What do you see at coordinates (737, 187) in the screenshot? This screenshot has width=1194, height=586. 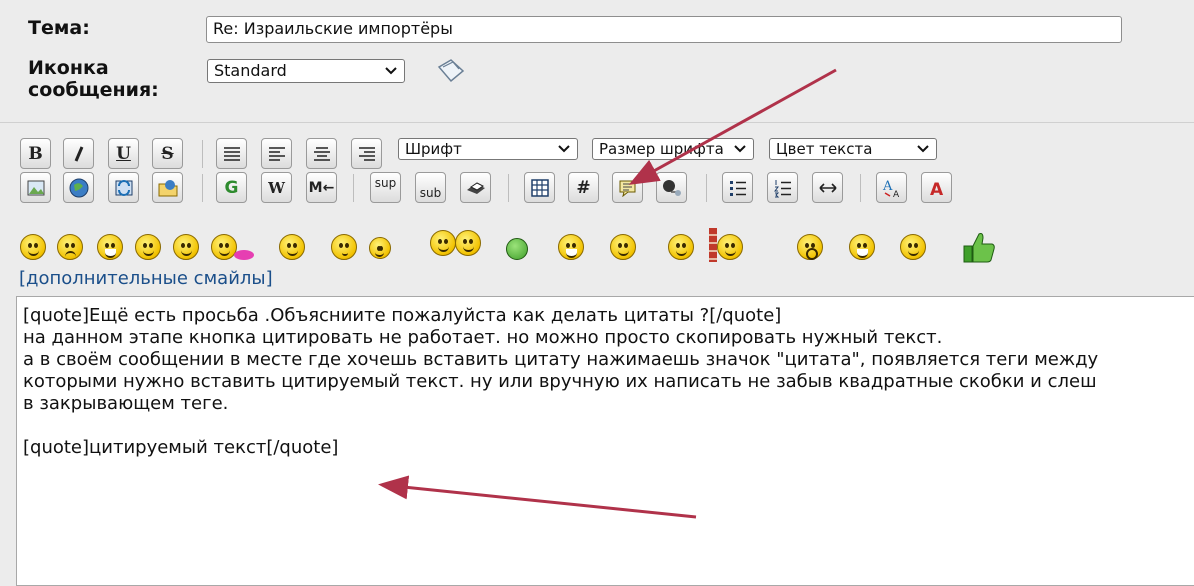 I see `bullet-list-button` at bounding box center [737, 187].